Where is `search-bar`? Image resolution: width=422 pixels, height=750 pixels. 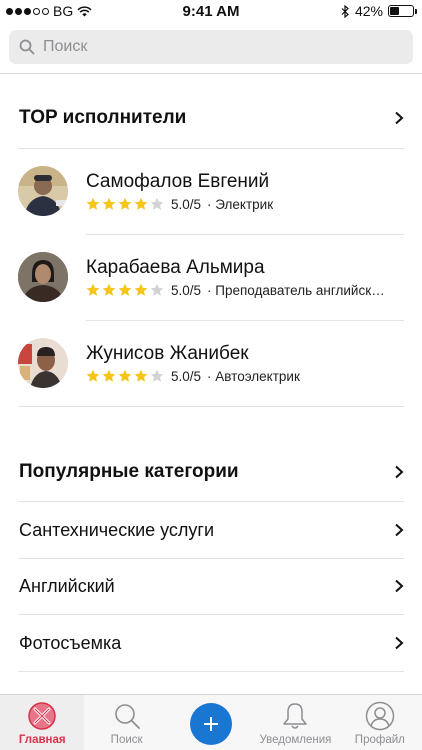 search-bar is located at coordinates (211, 47).